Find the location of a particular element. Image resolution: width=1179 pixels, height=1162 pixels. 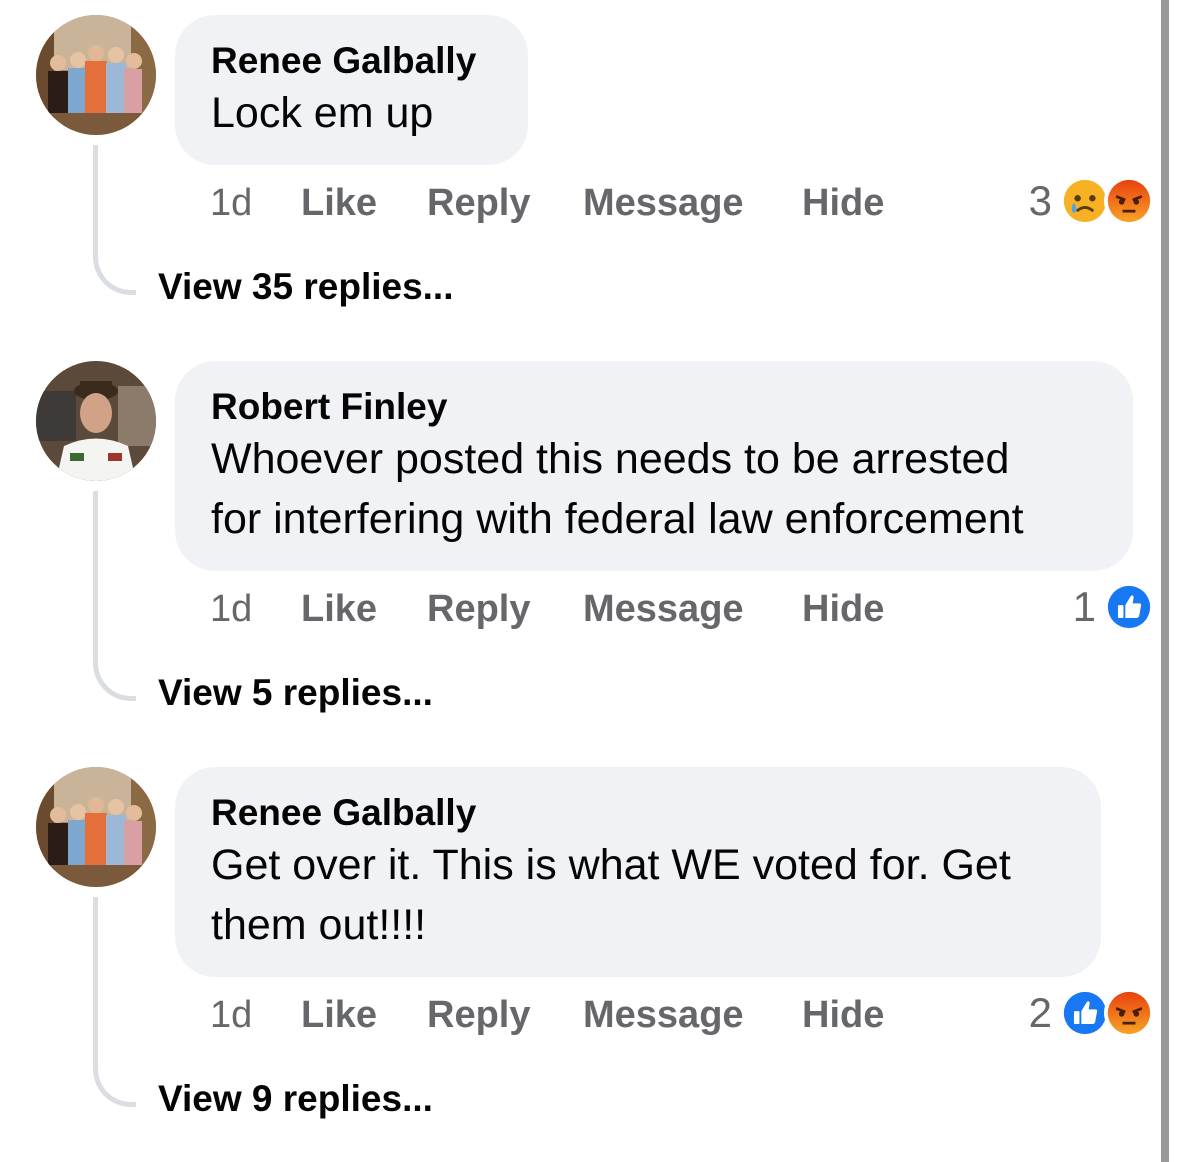

like-reaction-icon is located at coordinates (1085, 1013).